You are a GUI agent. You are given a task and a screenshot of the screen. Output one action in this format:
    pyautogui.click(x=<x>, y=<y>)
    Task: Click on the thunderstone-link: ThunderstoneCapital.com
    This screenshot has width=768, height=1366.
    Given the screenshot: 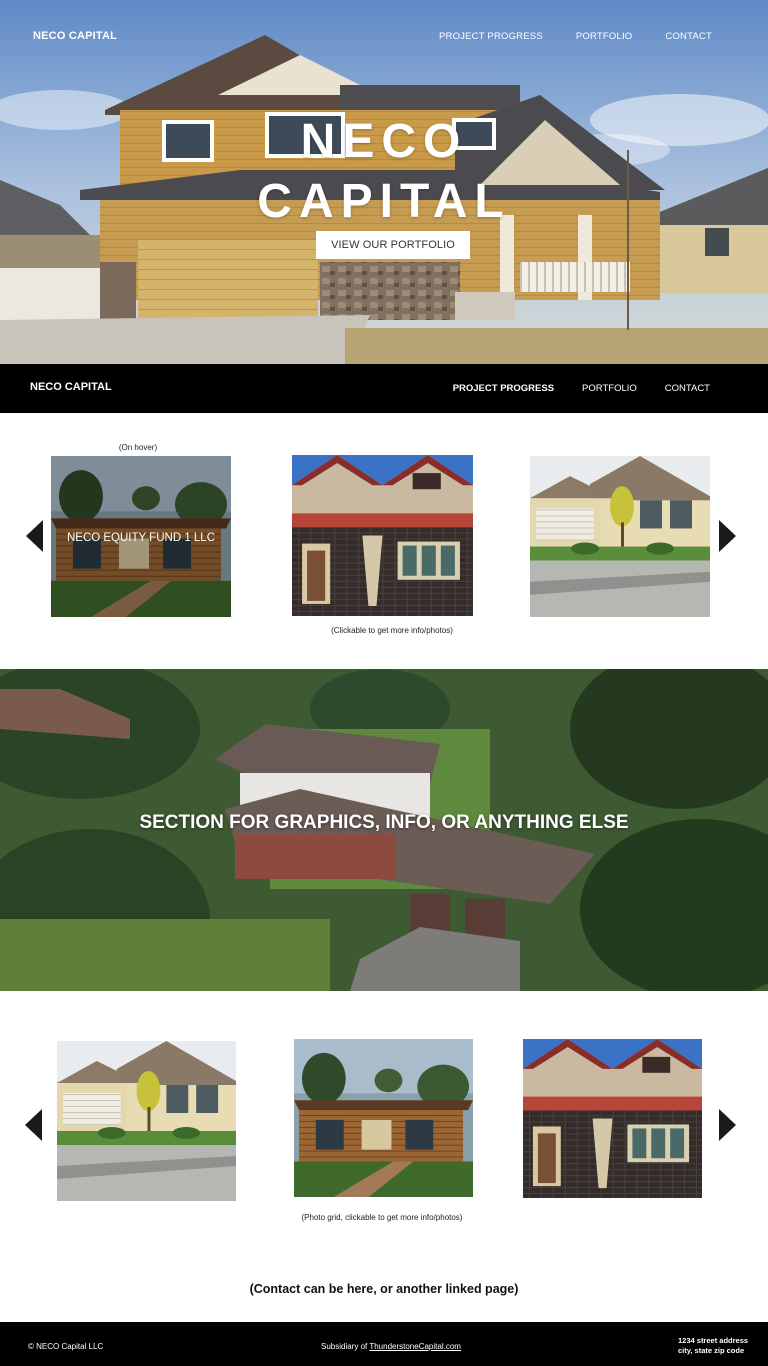 What is the action you would take?
    pyautogui.click(x=415, y=1346)
    